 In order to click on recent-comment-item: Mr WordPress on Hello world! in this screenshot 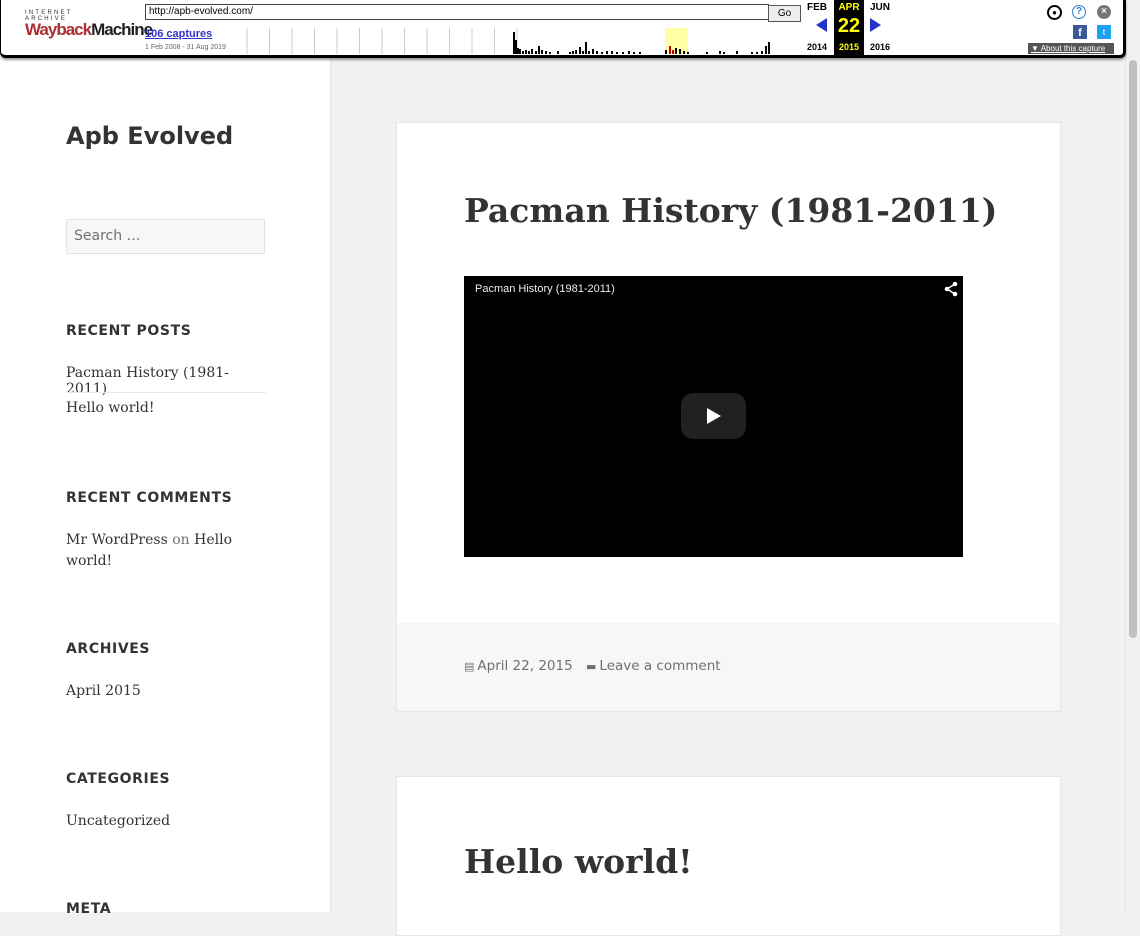, I will do `click(161, 551)`.